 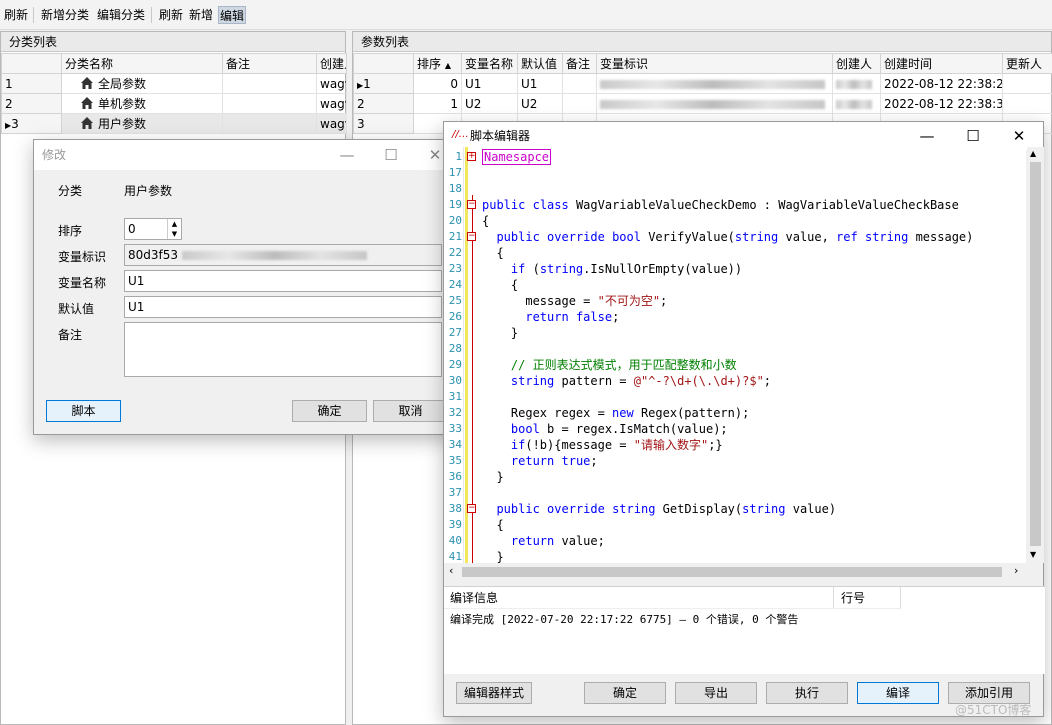 What do you see at coordinates (489, 63) in the screenshot?
I see `col-header-var-name: 变量名称` at bounding box center [489, 63].